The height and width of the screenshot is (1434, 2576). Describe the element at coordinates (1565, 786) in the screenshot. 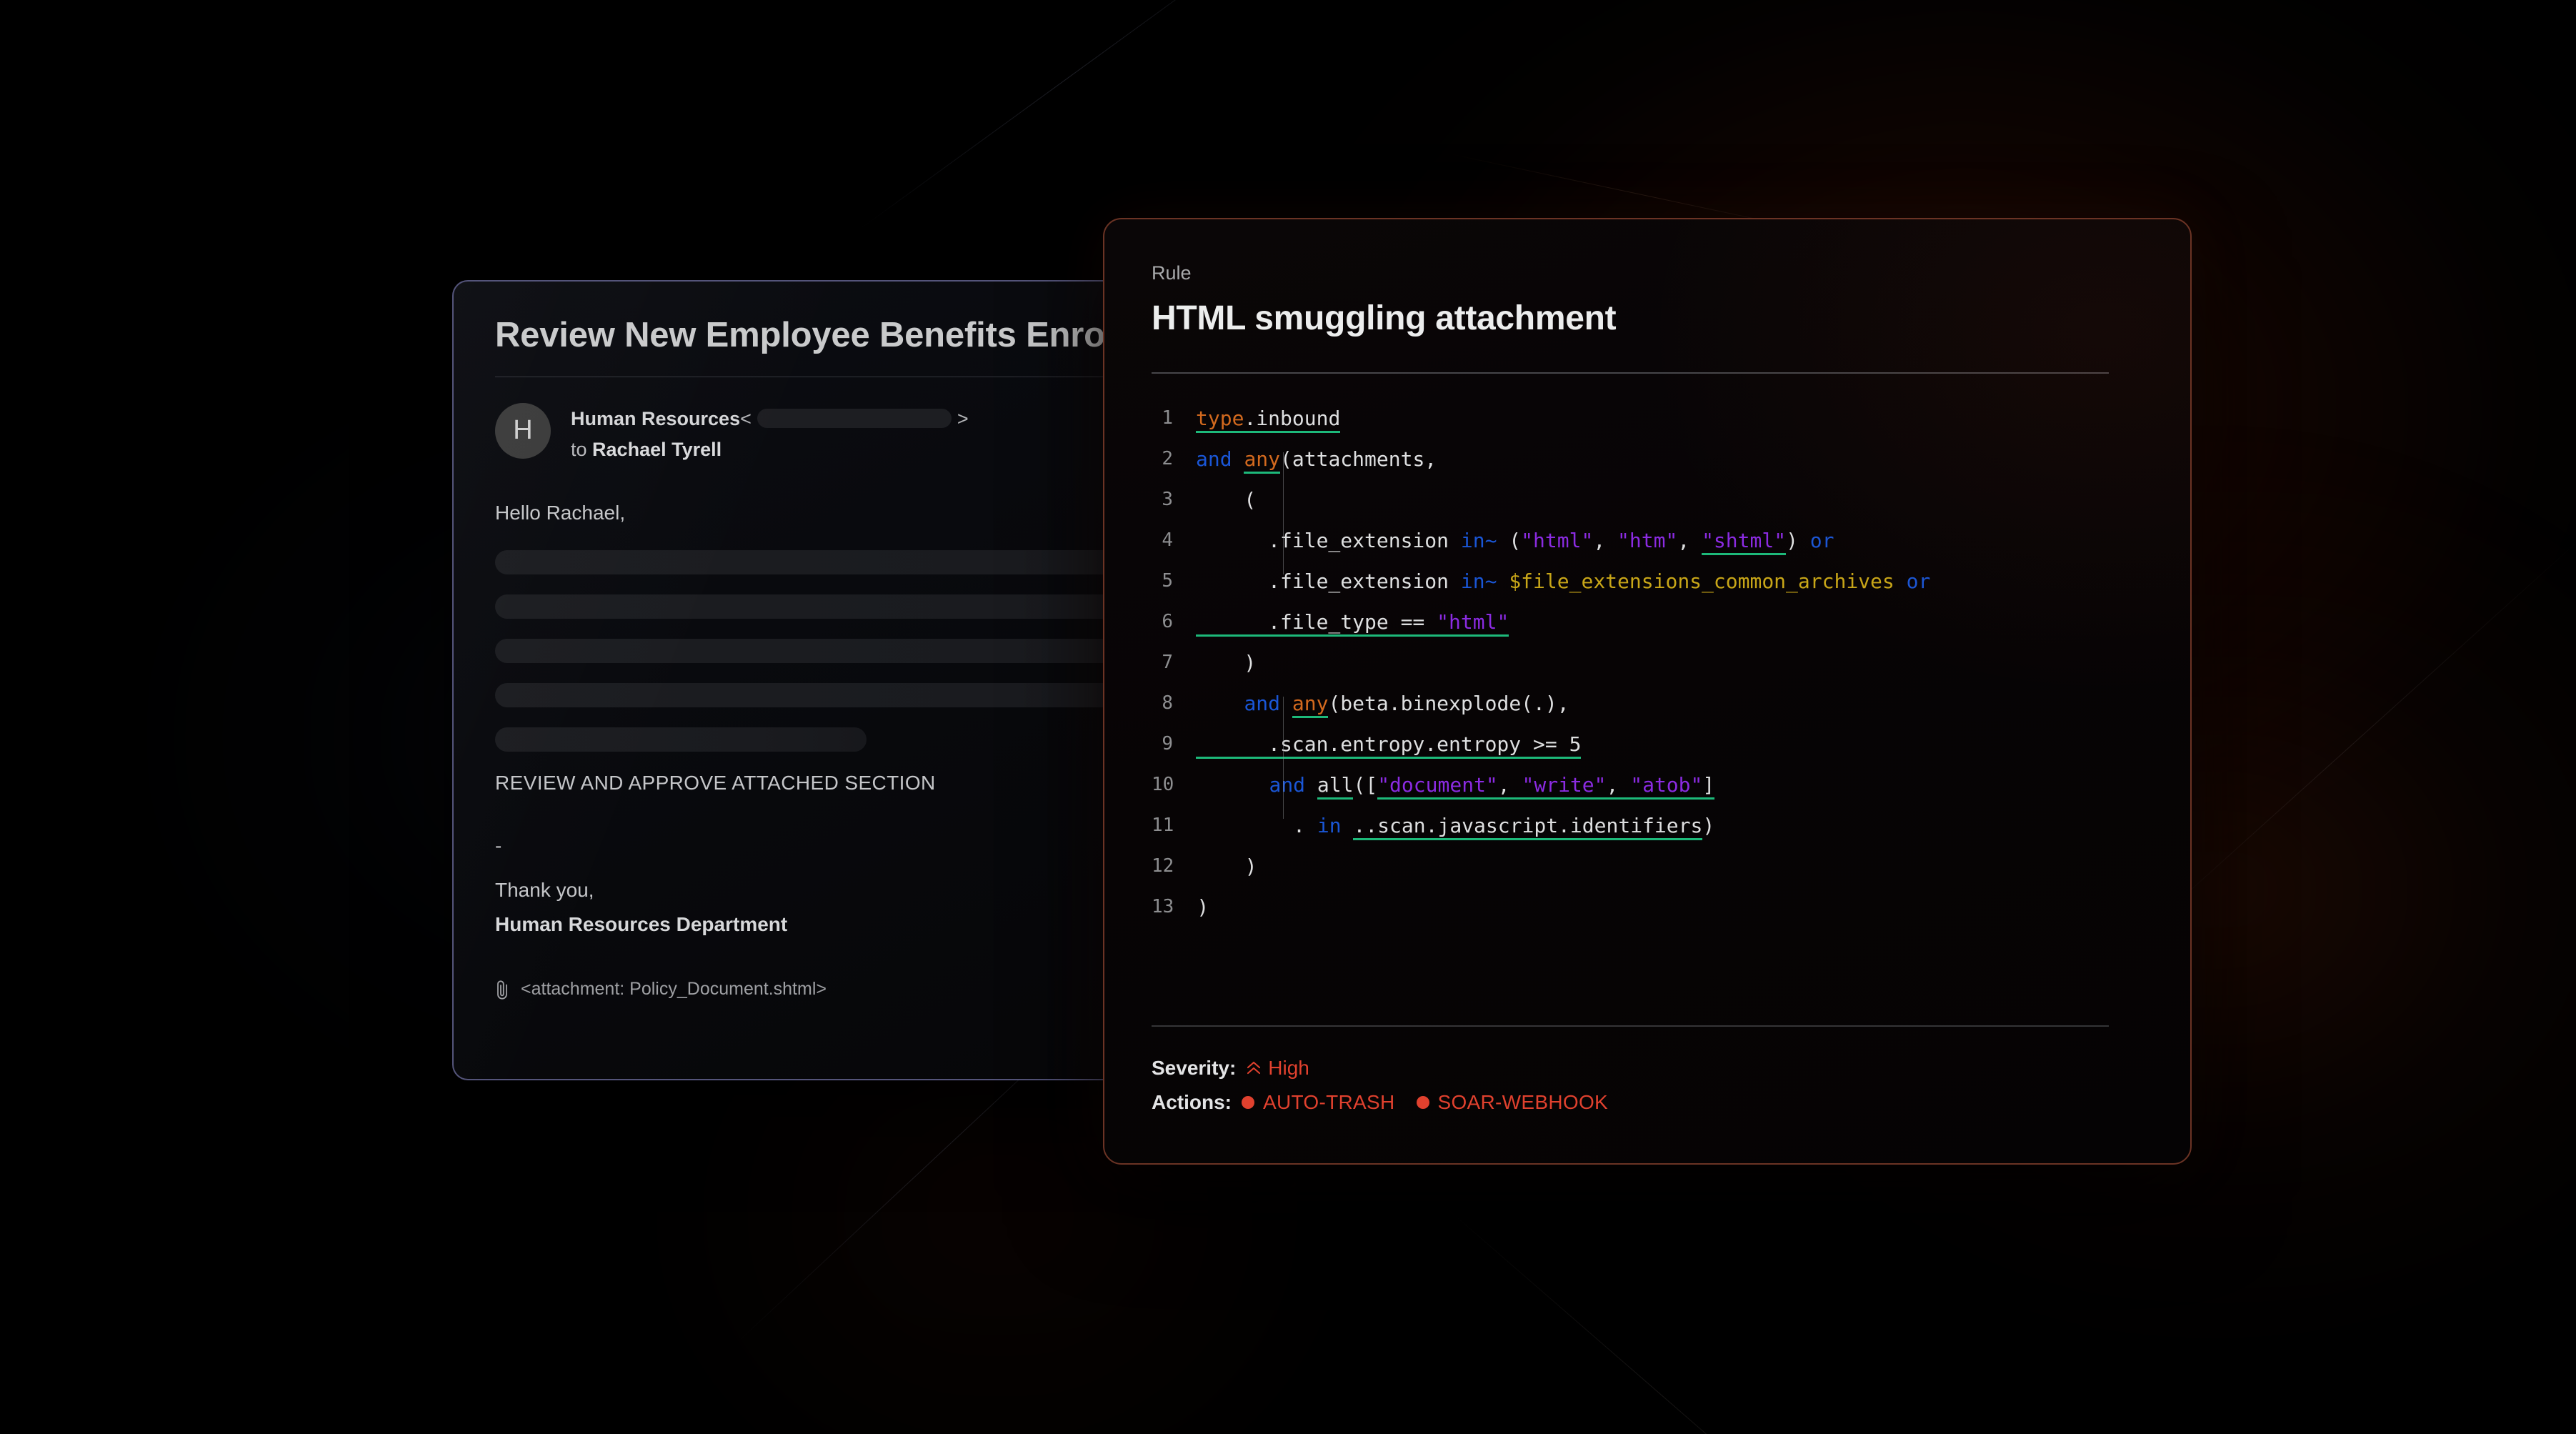

I see `code-token: "write"` at that location.